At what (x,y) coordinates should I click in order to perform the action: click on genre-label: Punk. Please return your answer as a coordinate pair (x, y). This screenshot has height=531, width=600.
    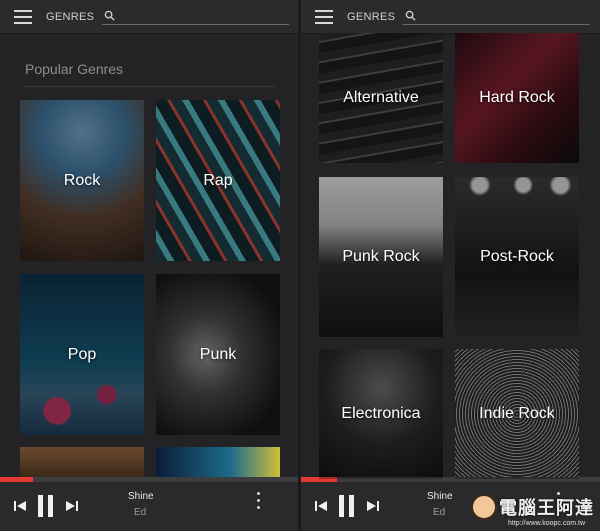
    Looking at the image, I should click on (218, 354).